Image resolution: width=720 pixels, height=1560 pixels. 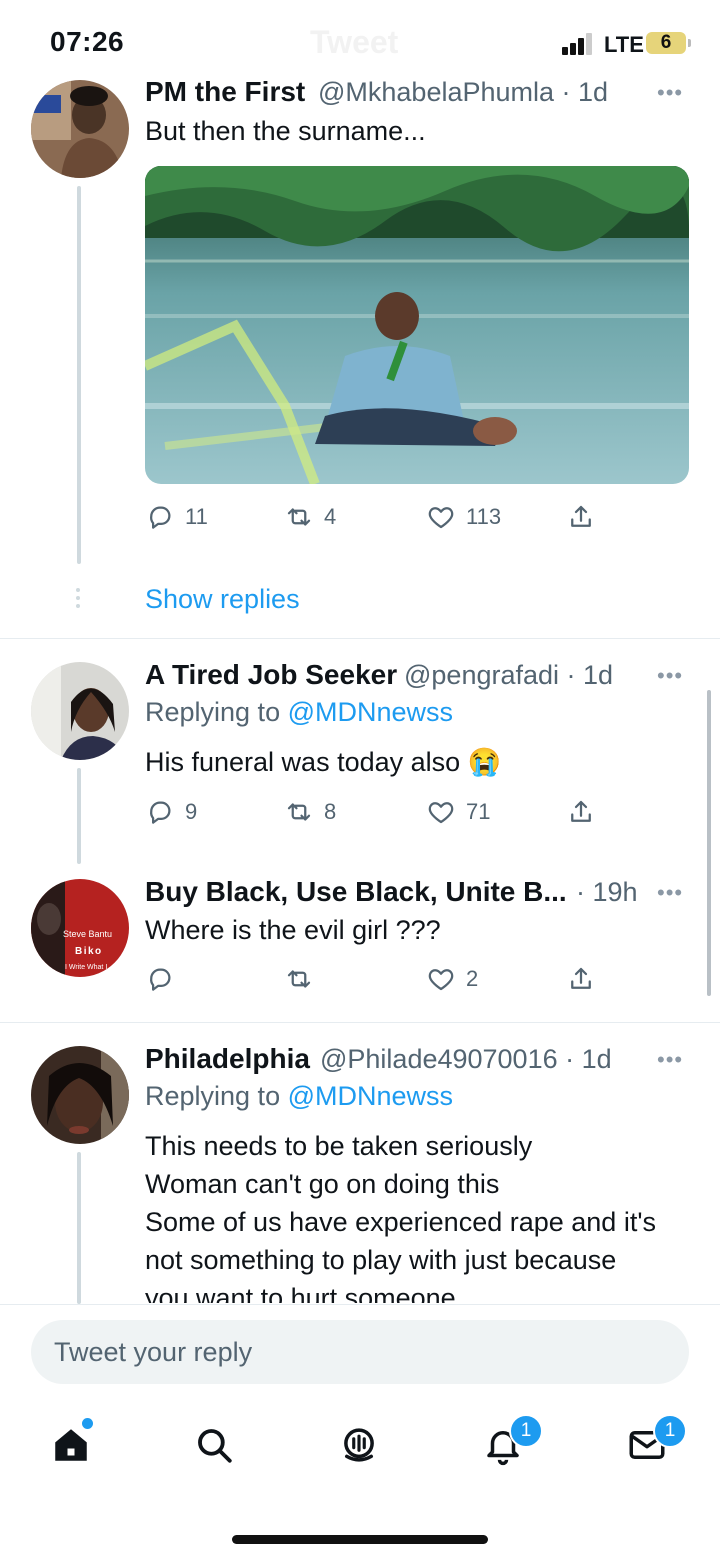 I want to click on status-bar: Tweet 07:26 LTE 6, so click(x=360, y=40).